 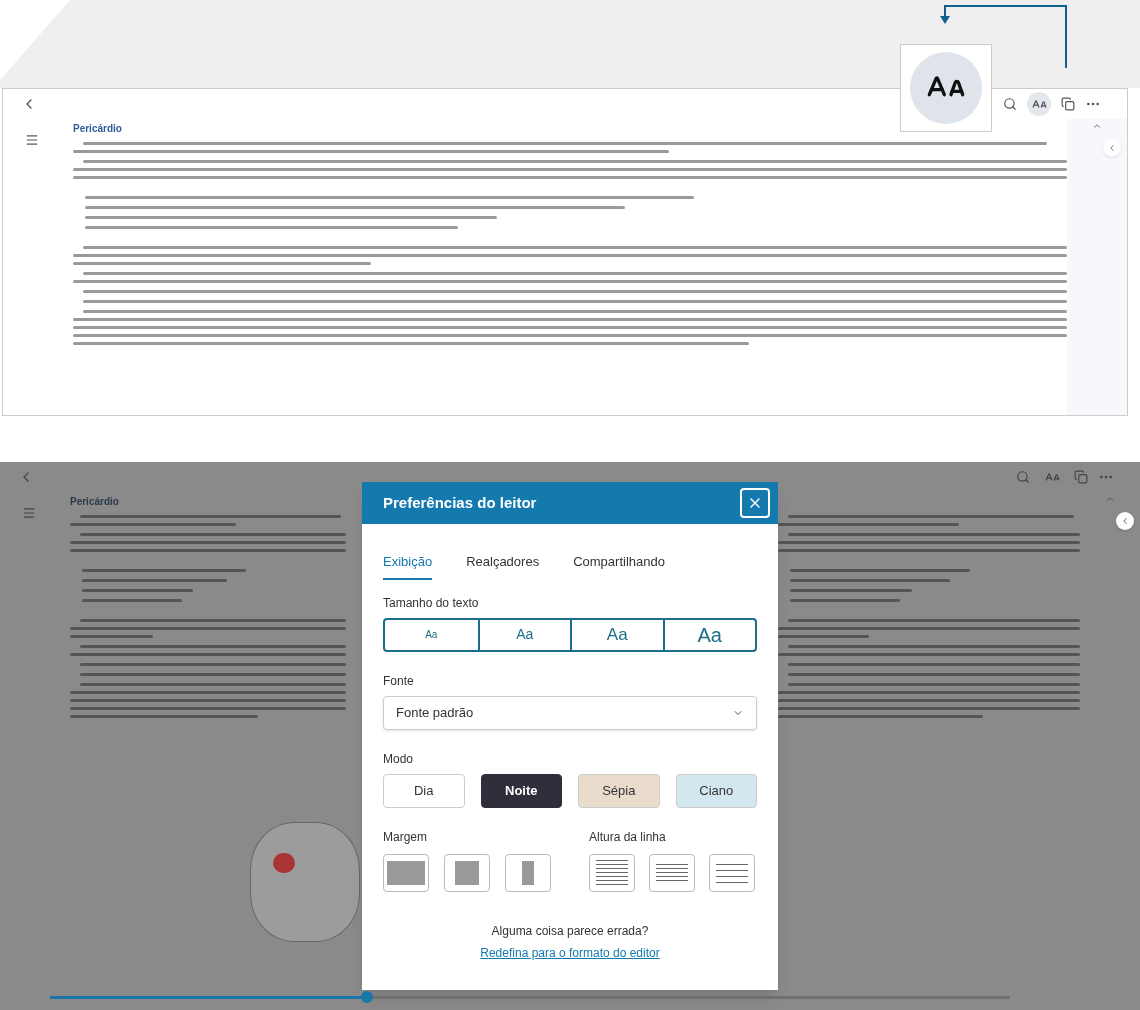 What do you see at coordinates (1068, 104) in the screenshot?
I see `notes-icon` at bounding box center [1068, 104].